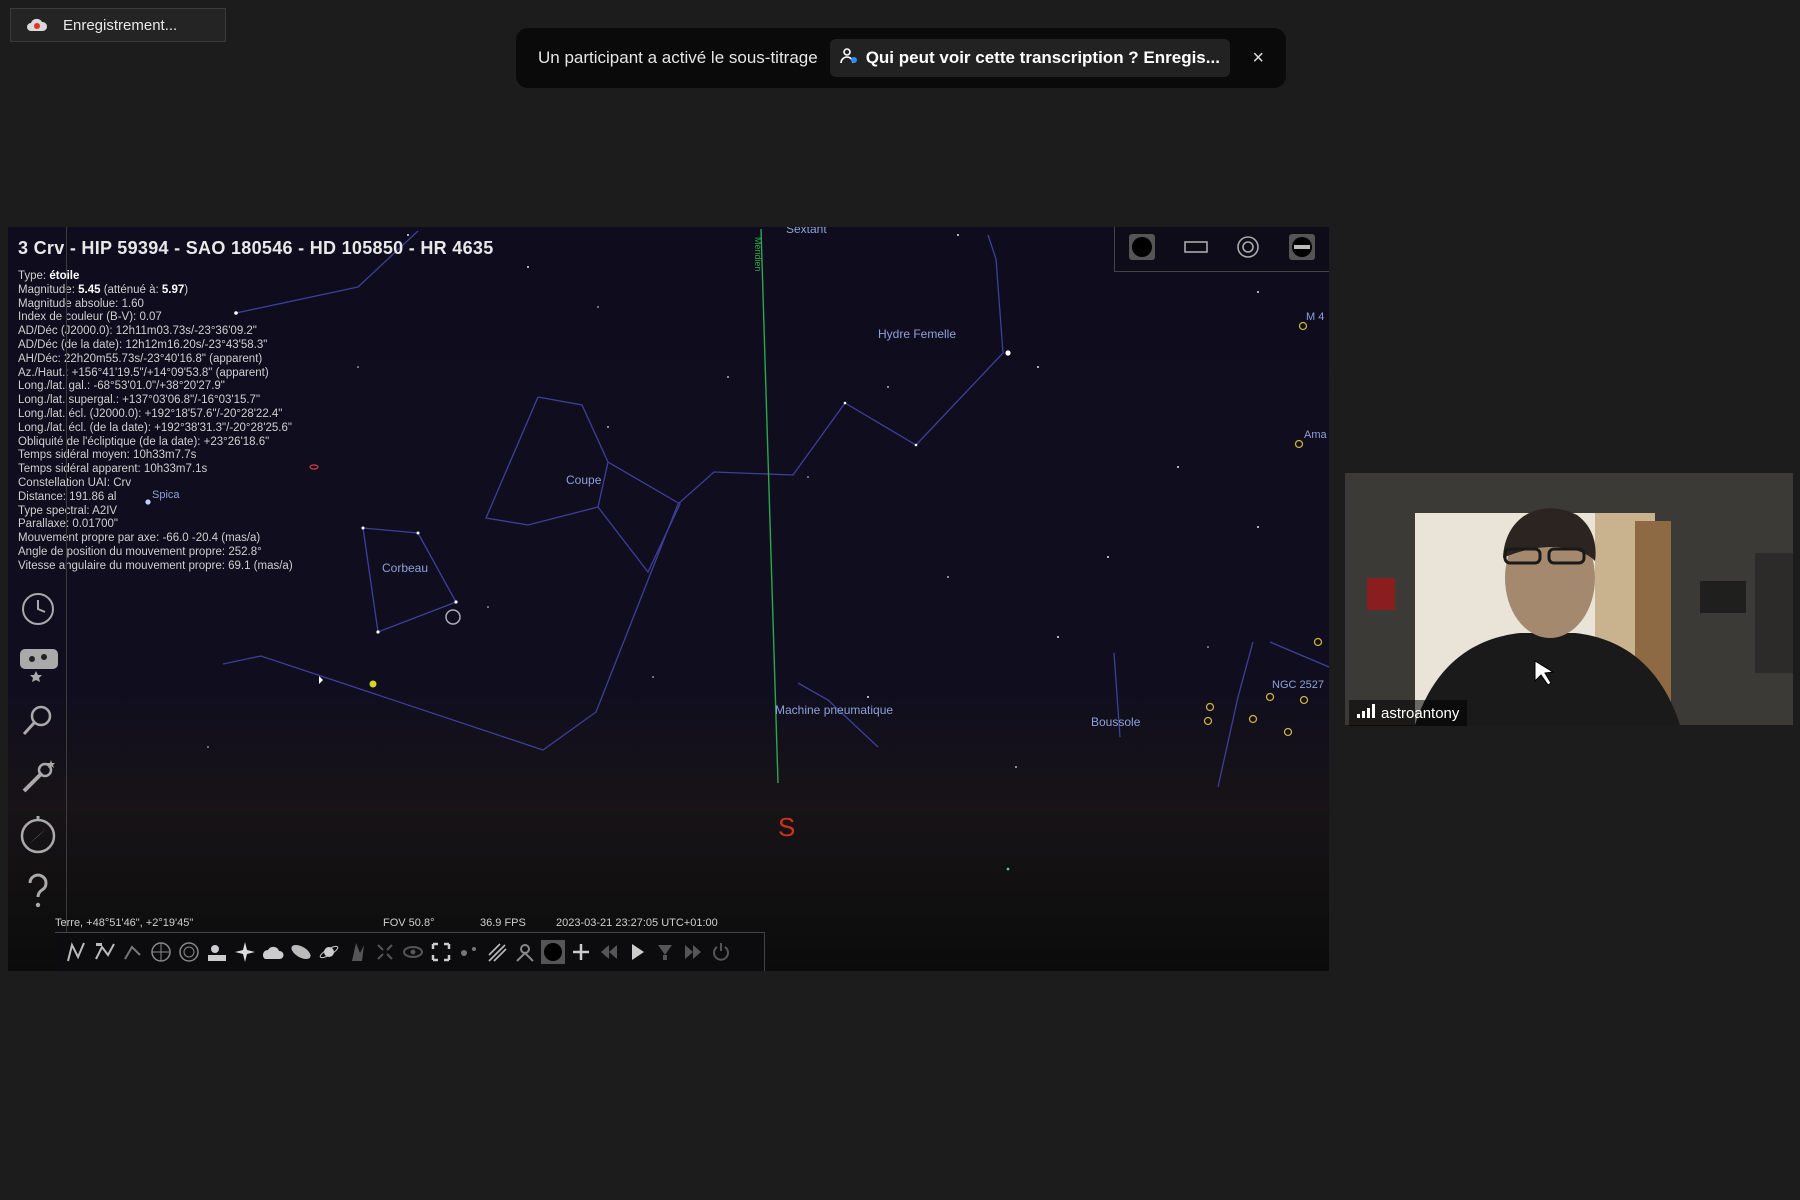 This screenshot has width=1800, height=1200. I want to click on label-meridian: Méridien, so click(758, 254).